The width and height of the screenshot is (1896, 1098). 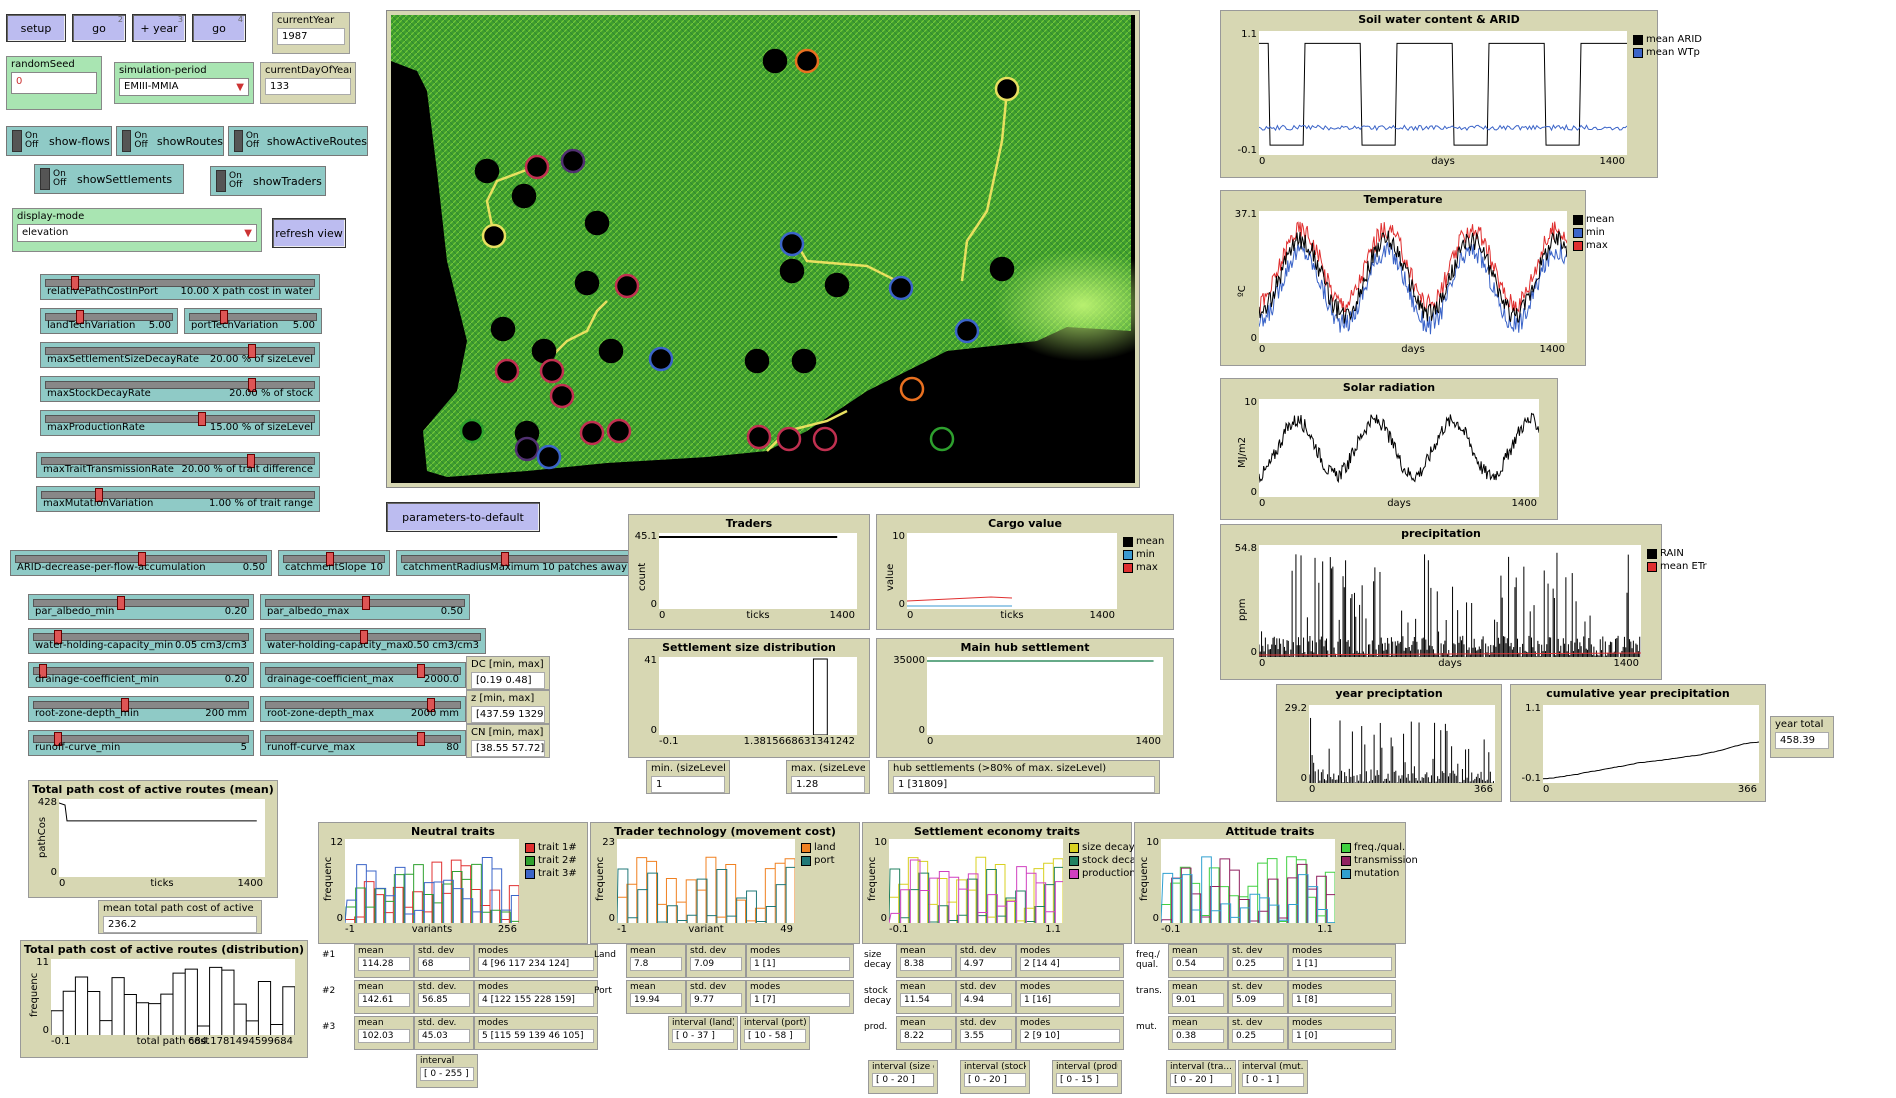 I want to click on stat-mean: mean 7.8, so click(x=656, y=961).